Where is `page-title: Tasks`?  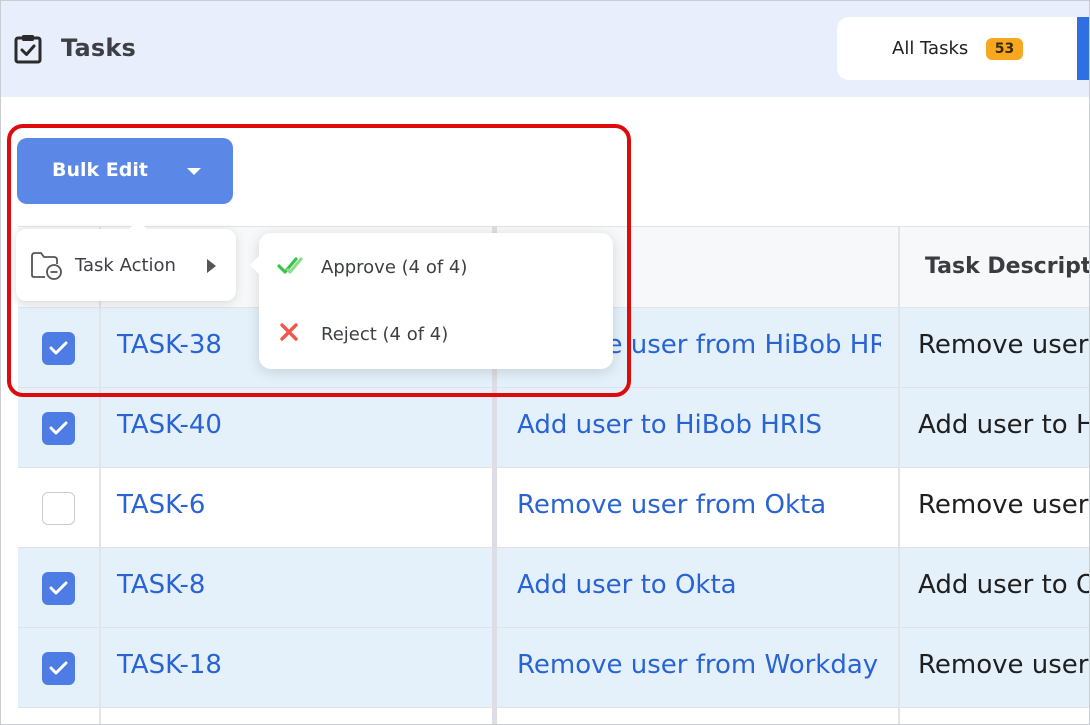 page-title: Tasks is located at coordinates (99, 48).